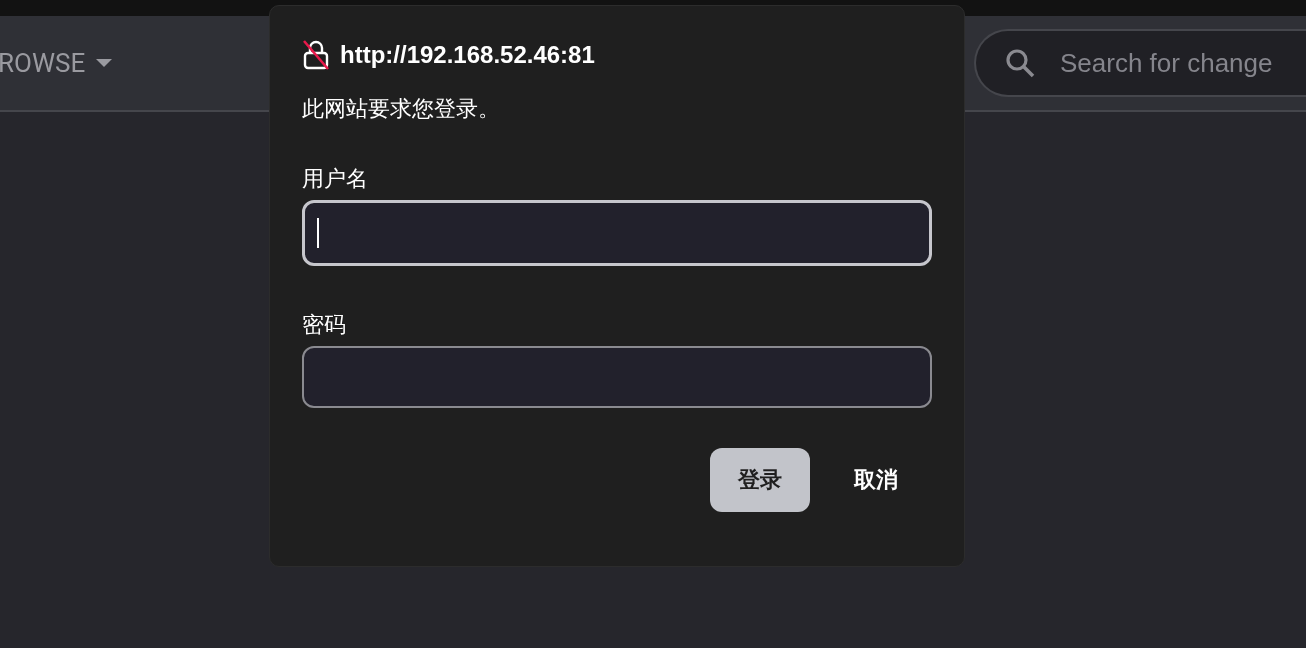 The width and height of the screenshot is (1306, 648). What do you see at coordinates (1020, 63) in the screenshot?
I see `search-icon` at bounding box center [1020, 63].